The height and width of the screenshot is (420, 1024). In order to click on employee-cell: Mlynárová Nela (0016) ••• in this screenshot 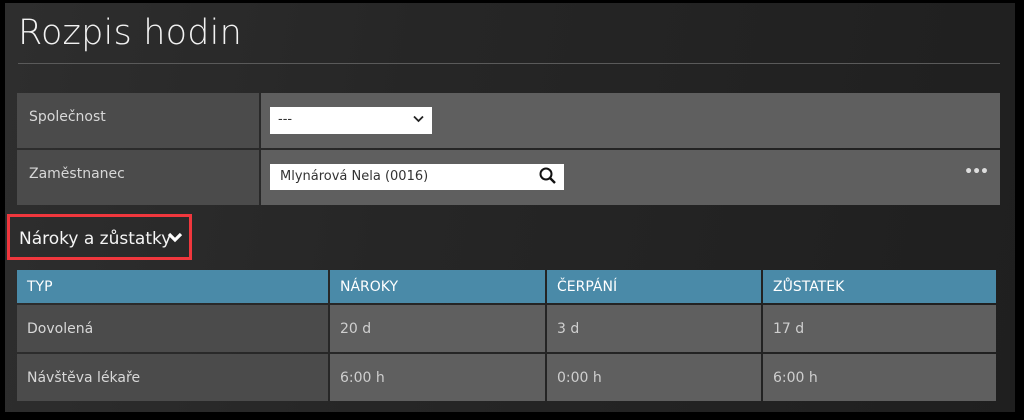, I will do `click(630, 177)`.